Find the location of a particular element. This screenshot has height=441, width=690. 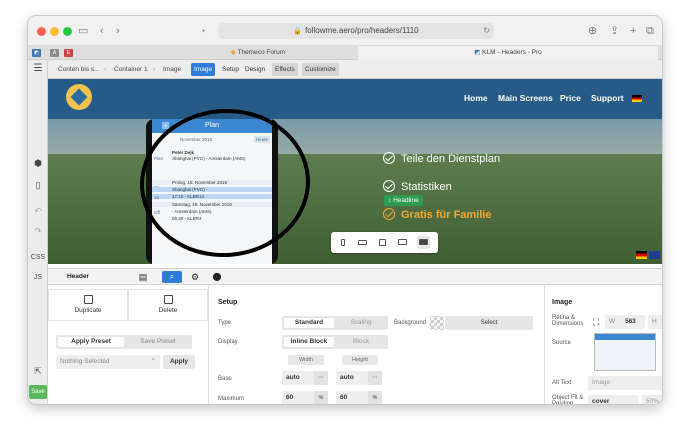

base-height-input: auto ··· is located at coordinates (359, 378).